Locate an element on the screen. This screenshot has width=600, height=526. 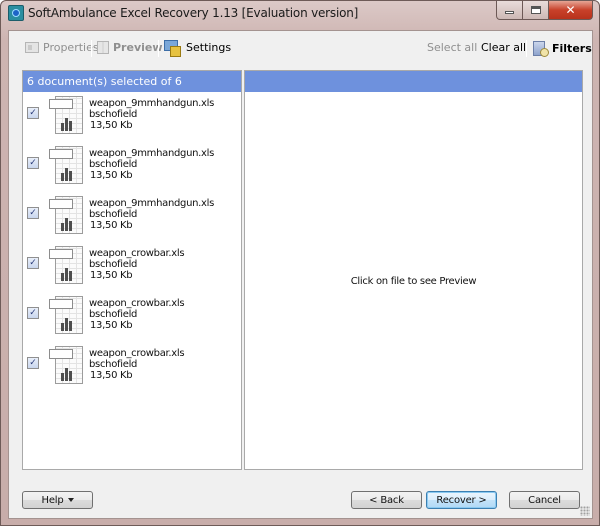
dropdown-arrow-icon is located at coordinates (70, 500).